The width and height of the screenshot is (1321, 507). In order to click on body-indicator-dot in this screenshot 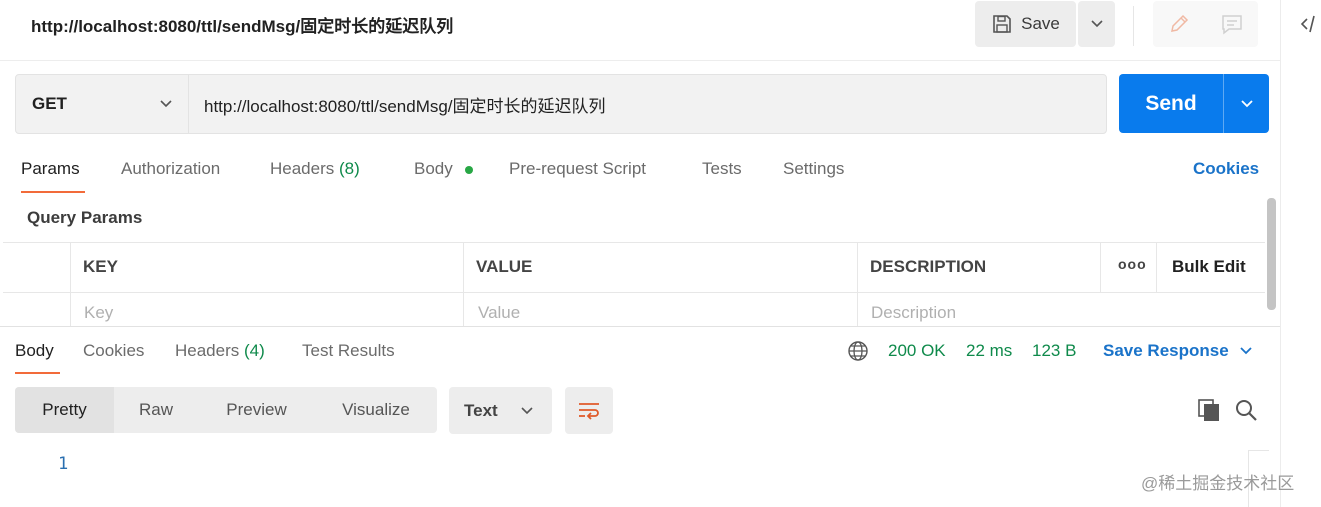, I will do `click(469, 170)`.